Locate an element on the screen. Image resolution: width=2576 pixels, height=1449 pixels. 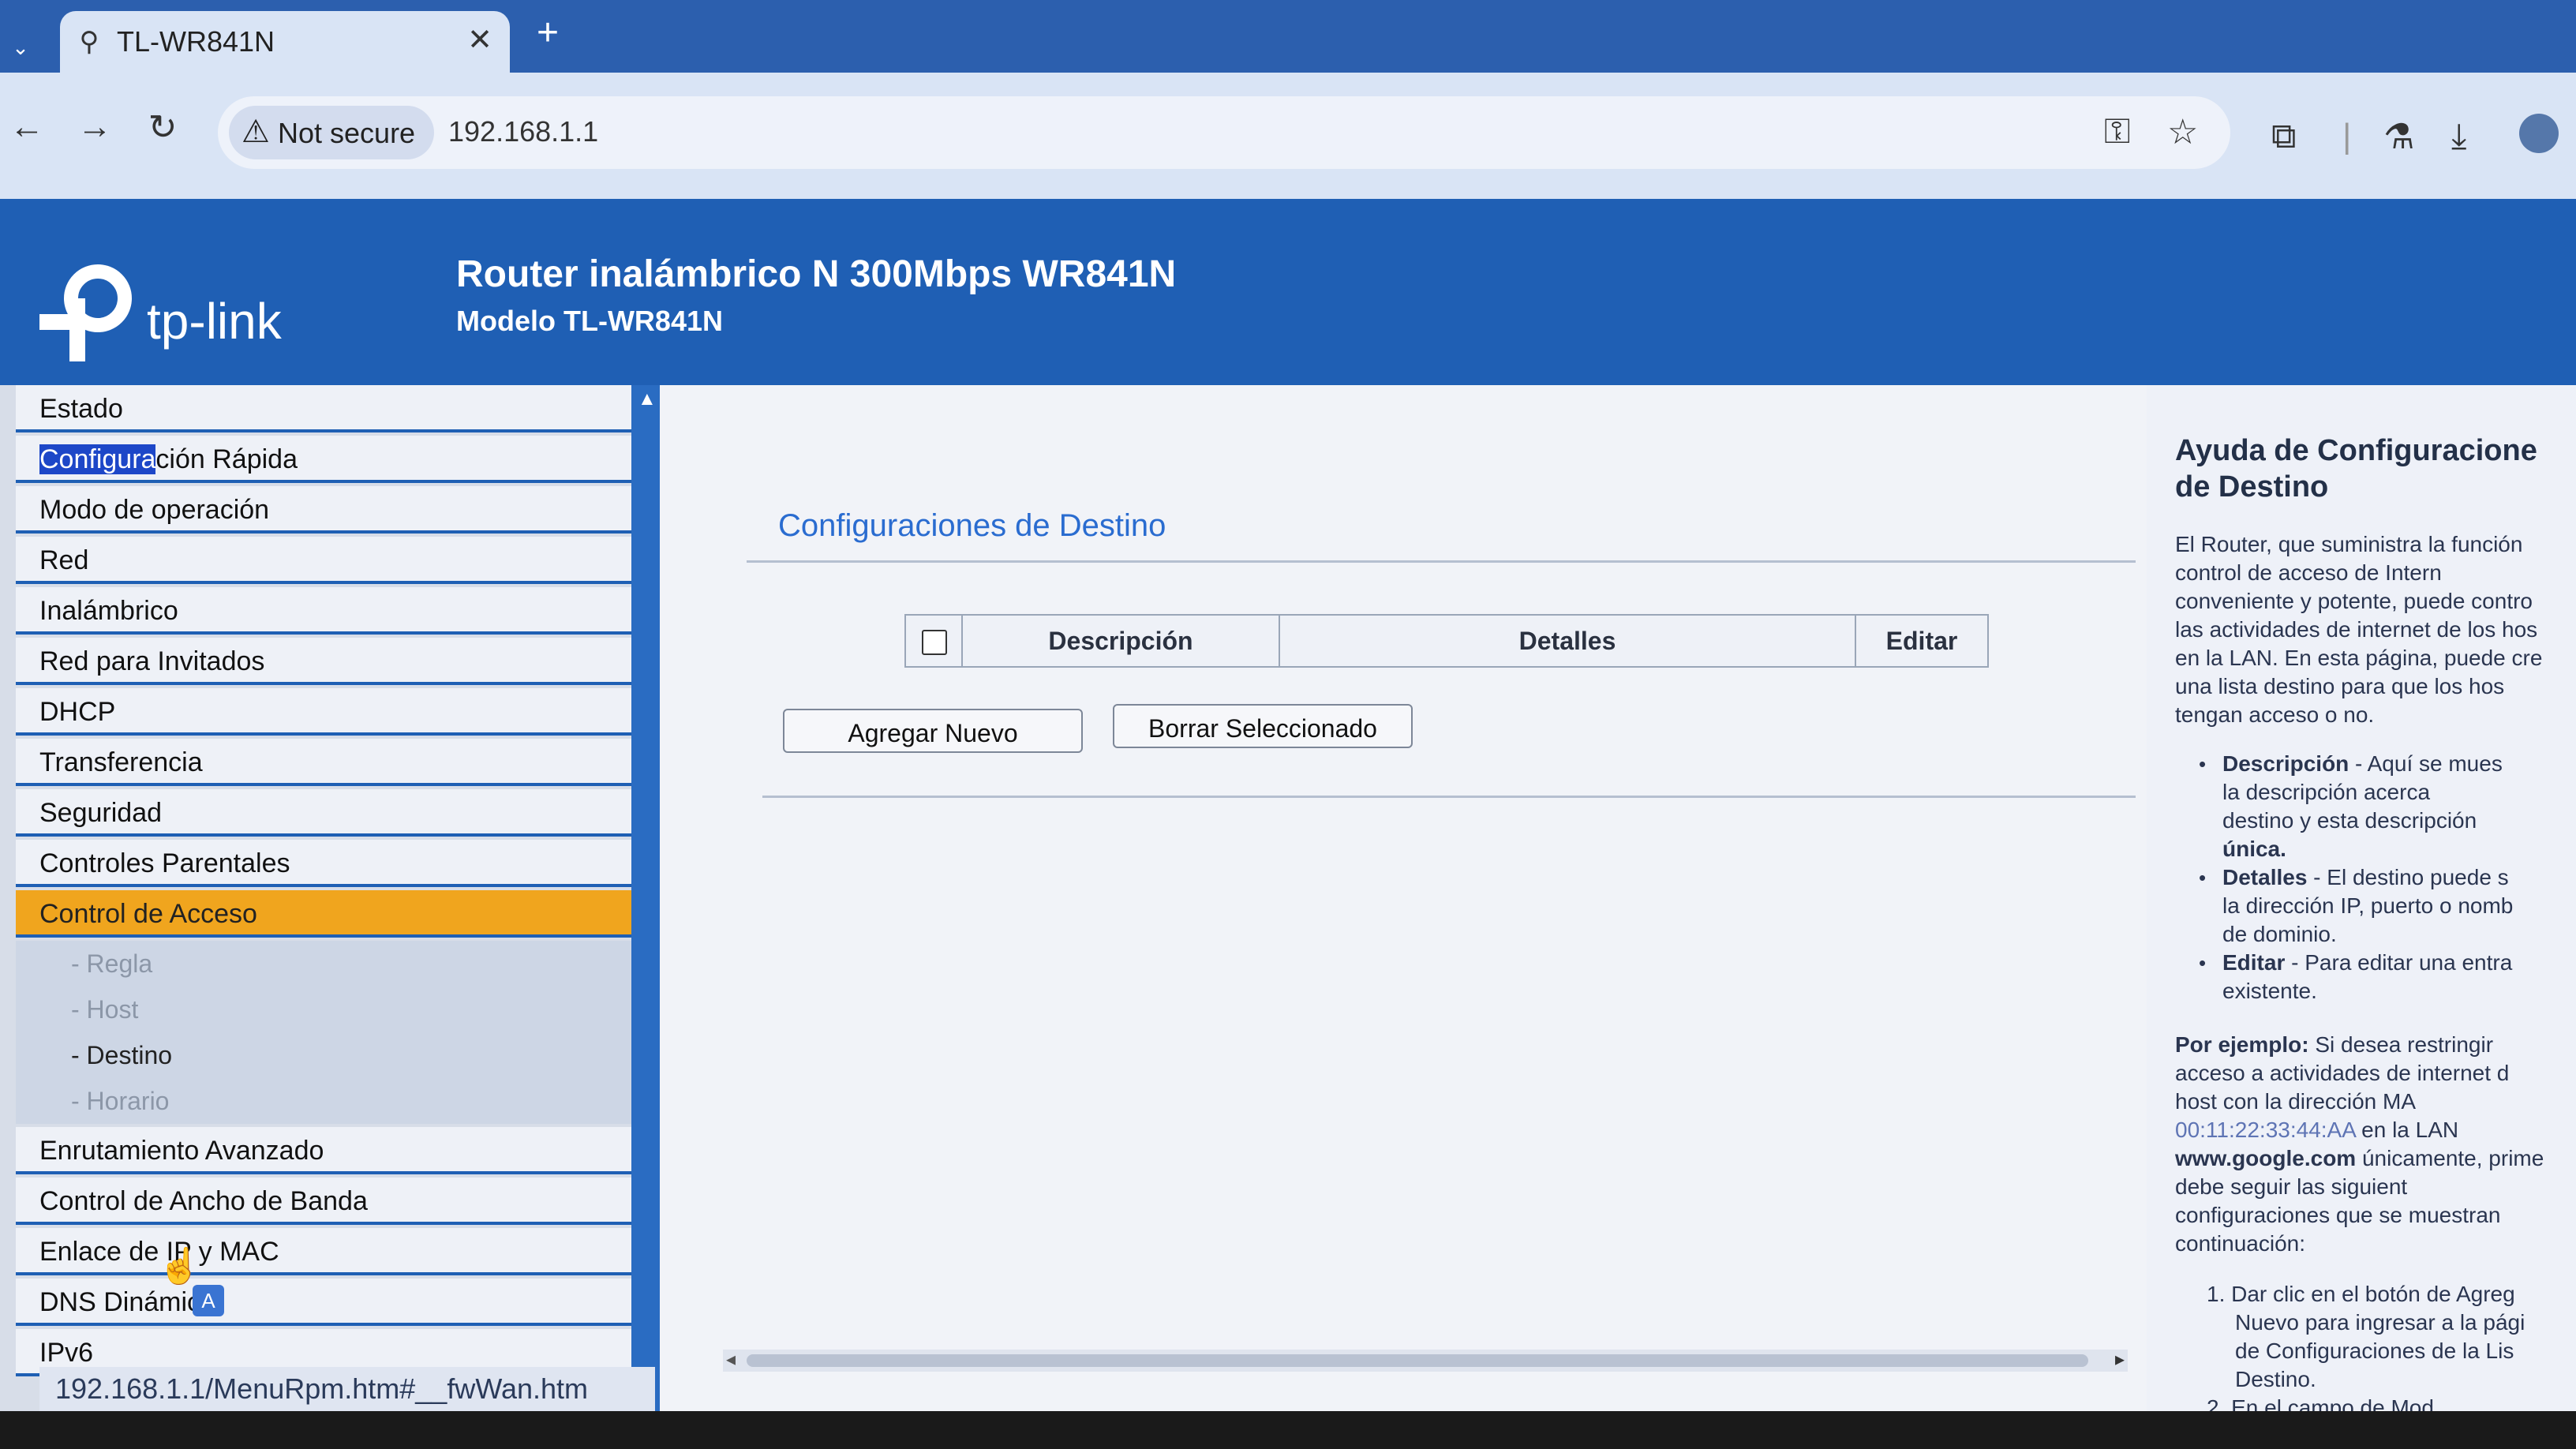
submenu-host: - Host is located at coordinates (323, 1009).